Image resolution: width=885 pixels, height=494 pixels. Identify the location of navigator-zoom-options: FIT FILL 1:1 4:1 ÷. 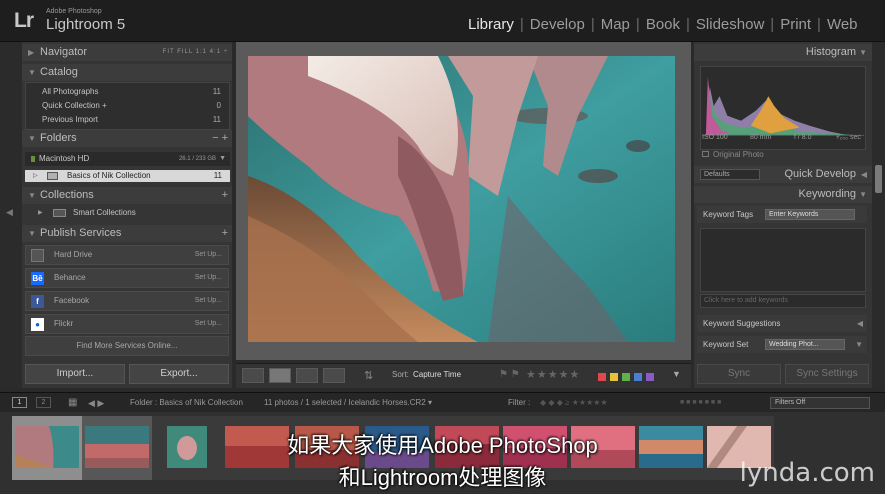
(195, 52).